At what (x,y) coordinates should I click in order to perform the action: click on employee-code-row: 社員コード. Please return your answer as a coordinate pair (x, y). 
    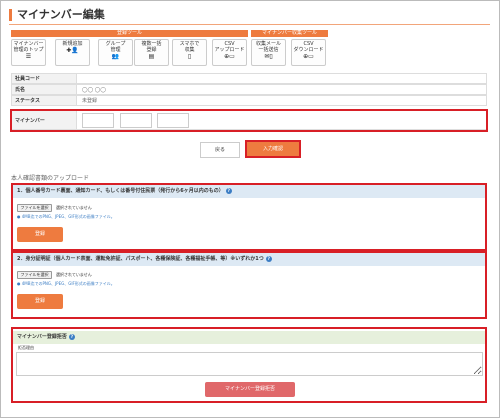
    Looking at the image, I should click on (249, 78).